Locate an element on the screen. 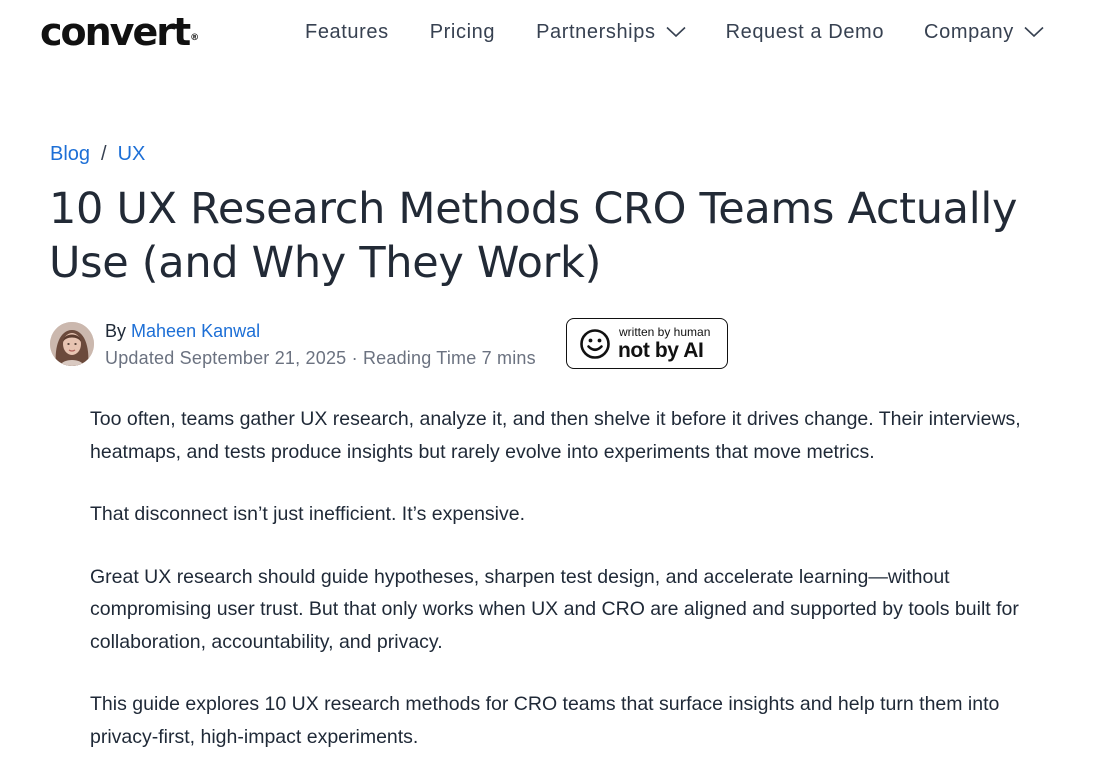 The image size is (1104, 783). nav-partnerships: Partnerships is located at coordinates (611, 32).